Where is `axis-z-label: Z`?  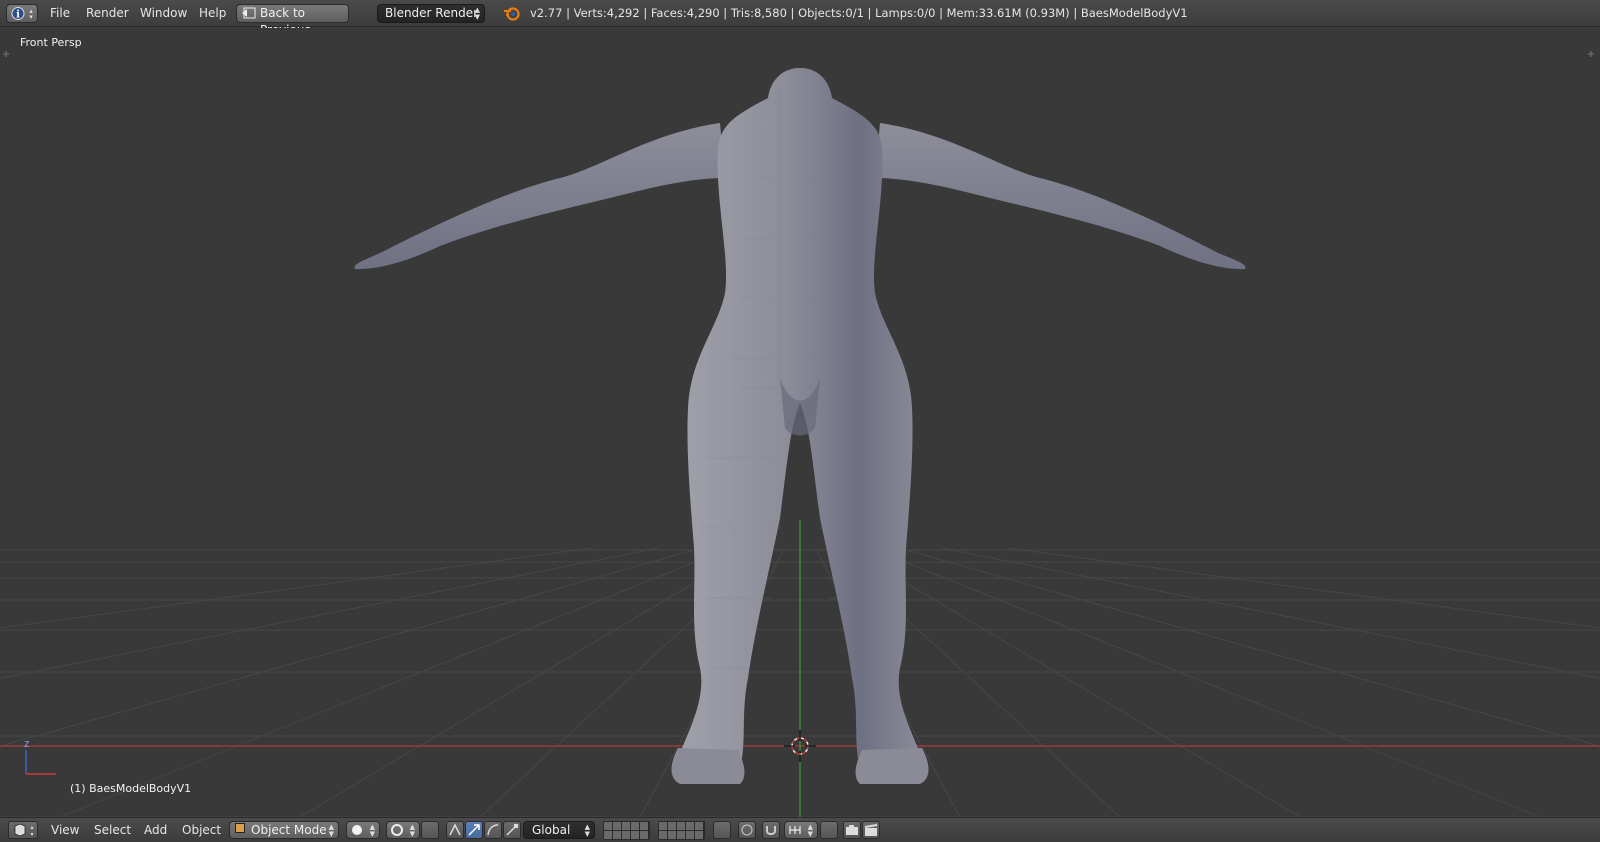 axis-z-label: Z is located at coordinates (27, 744).